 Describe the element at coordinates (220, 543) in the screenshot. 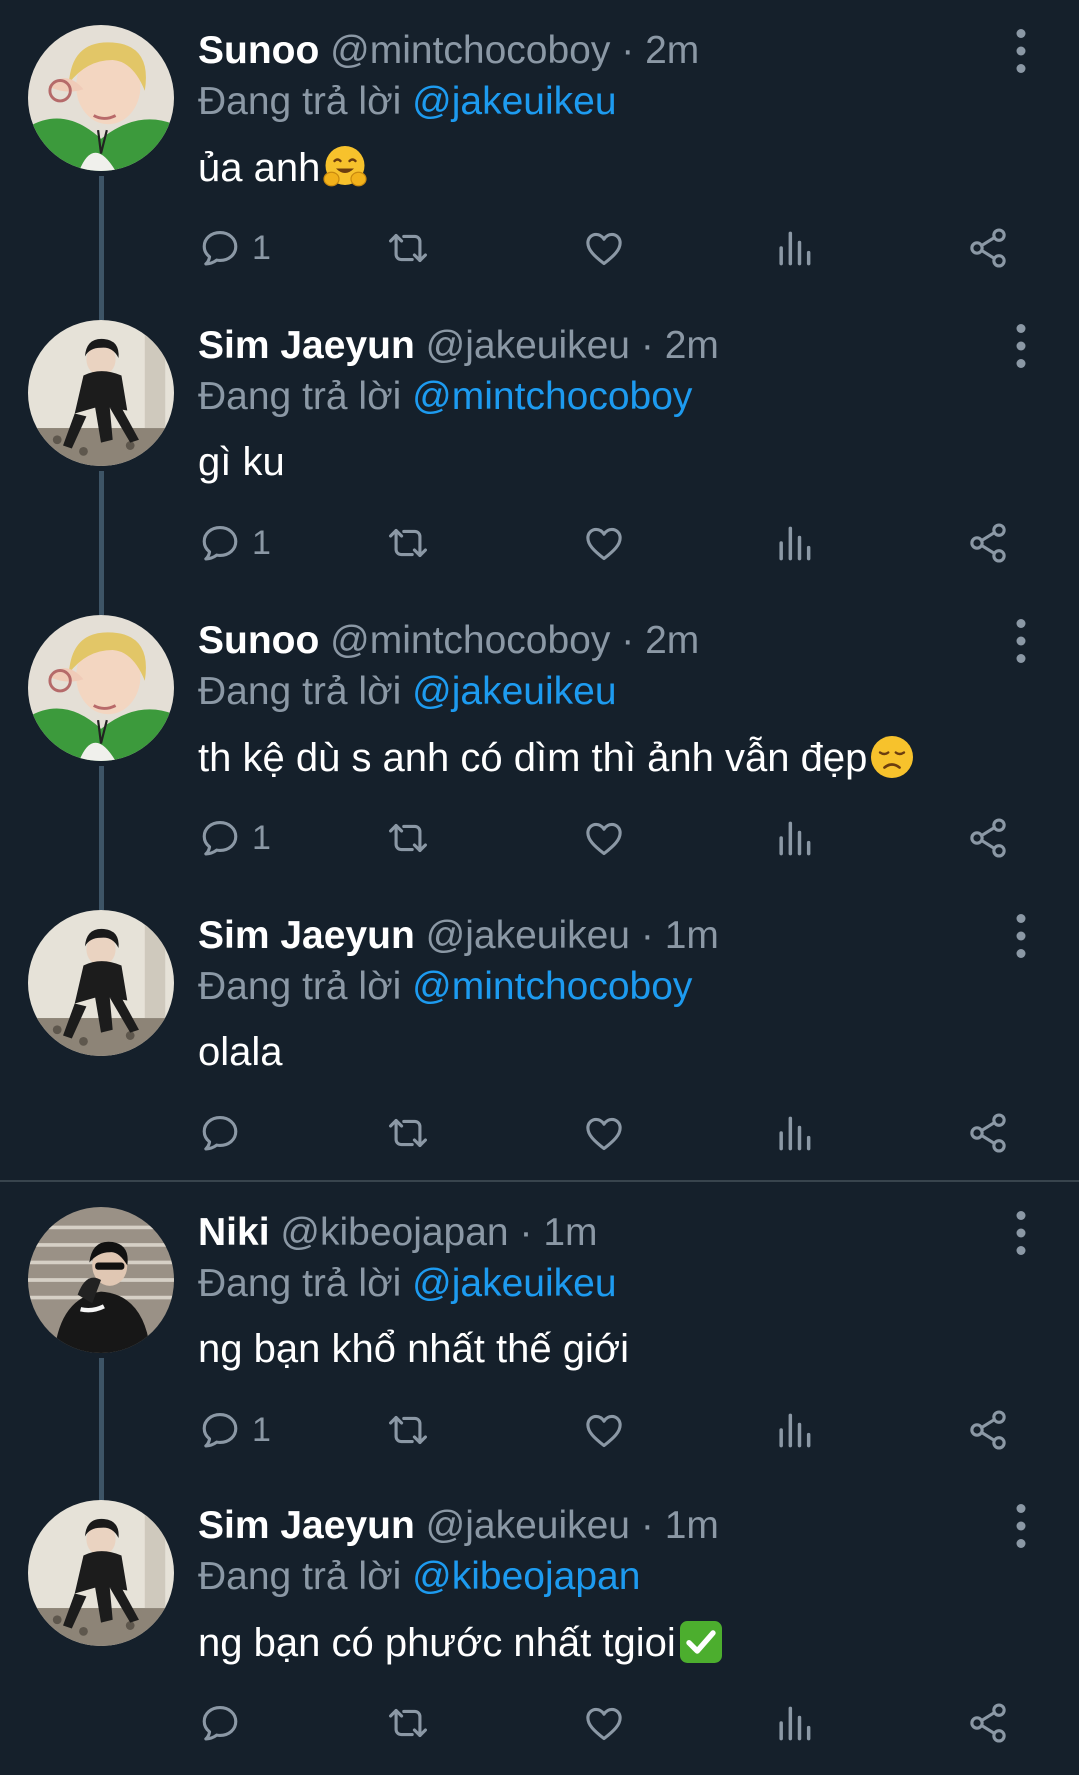

I see `reply-icon` at that location.